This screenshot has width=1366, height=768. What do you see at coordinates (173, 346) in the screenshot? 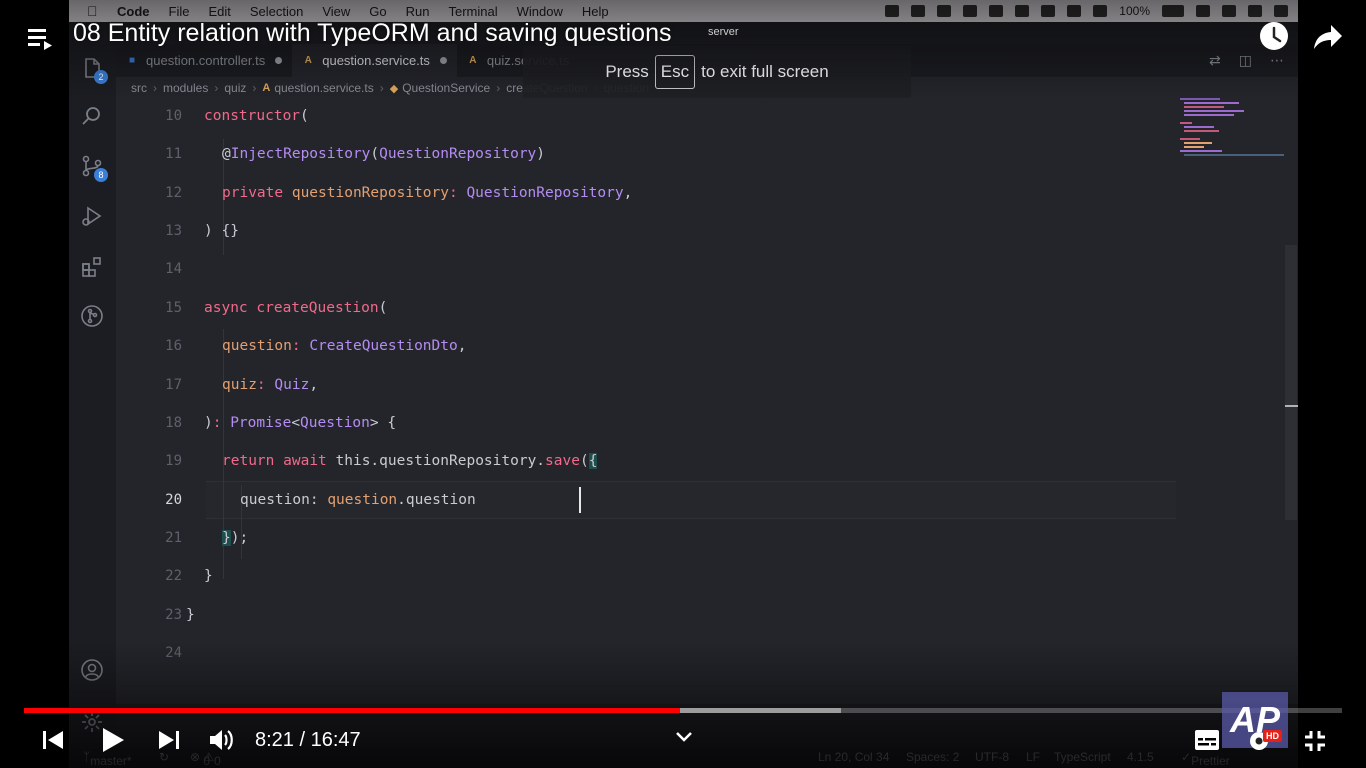
I see `line-number: 16` at bounding box center [173, 346].